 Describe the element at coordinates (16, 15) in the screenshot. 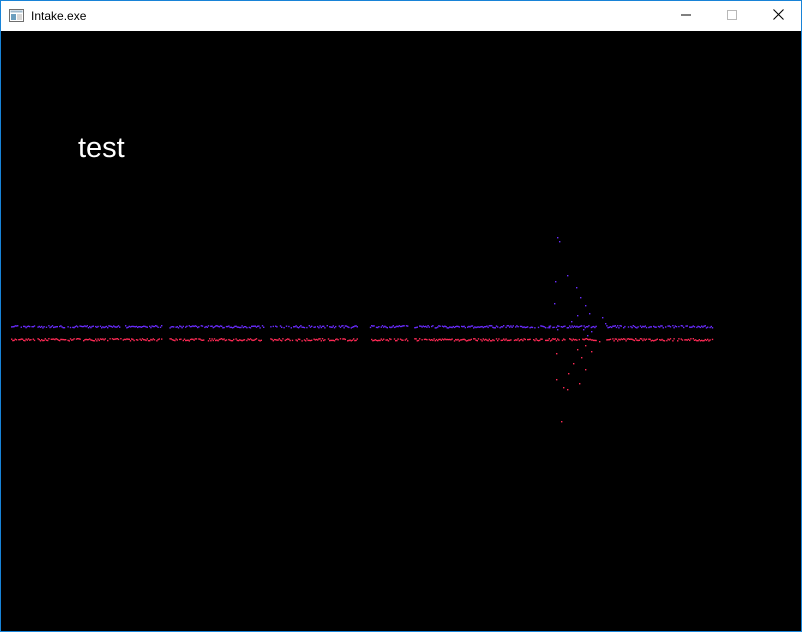

I see `application-window-icon` at that location.